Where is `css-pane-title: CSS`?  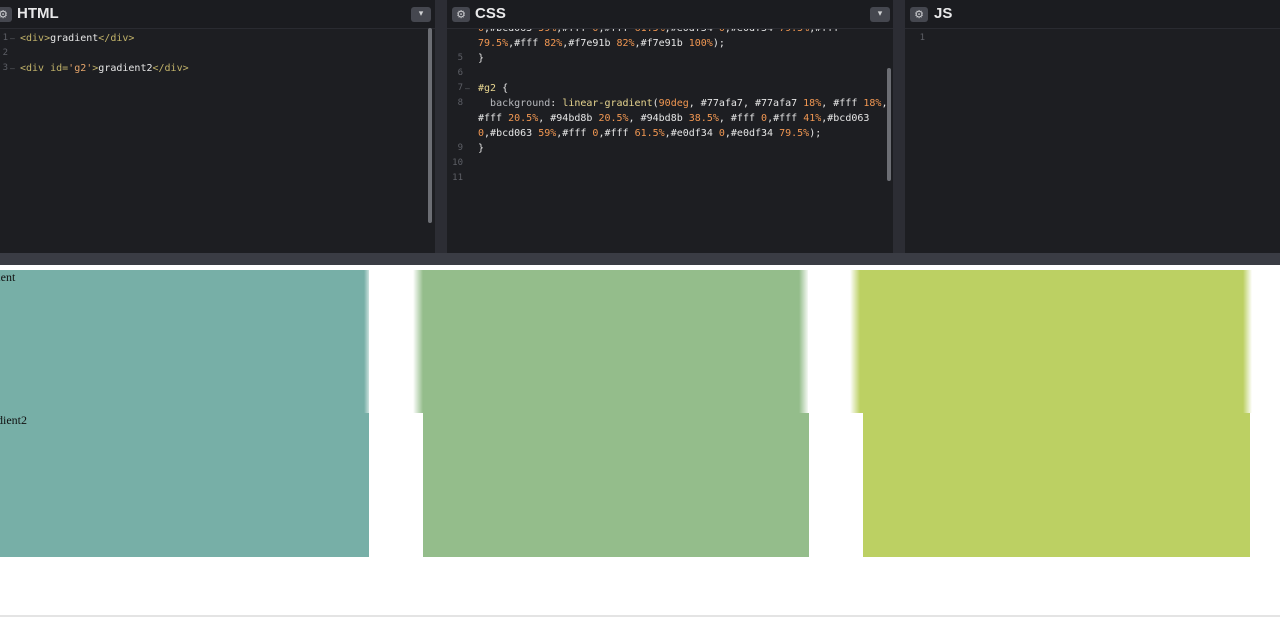
css-pane-title: CSS is located at coordinates (490, 13).